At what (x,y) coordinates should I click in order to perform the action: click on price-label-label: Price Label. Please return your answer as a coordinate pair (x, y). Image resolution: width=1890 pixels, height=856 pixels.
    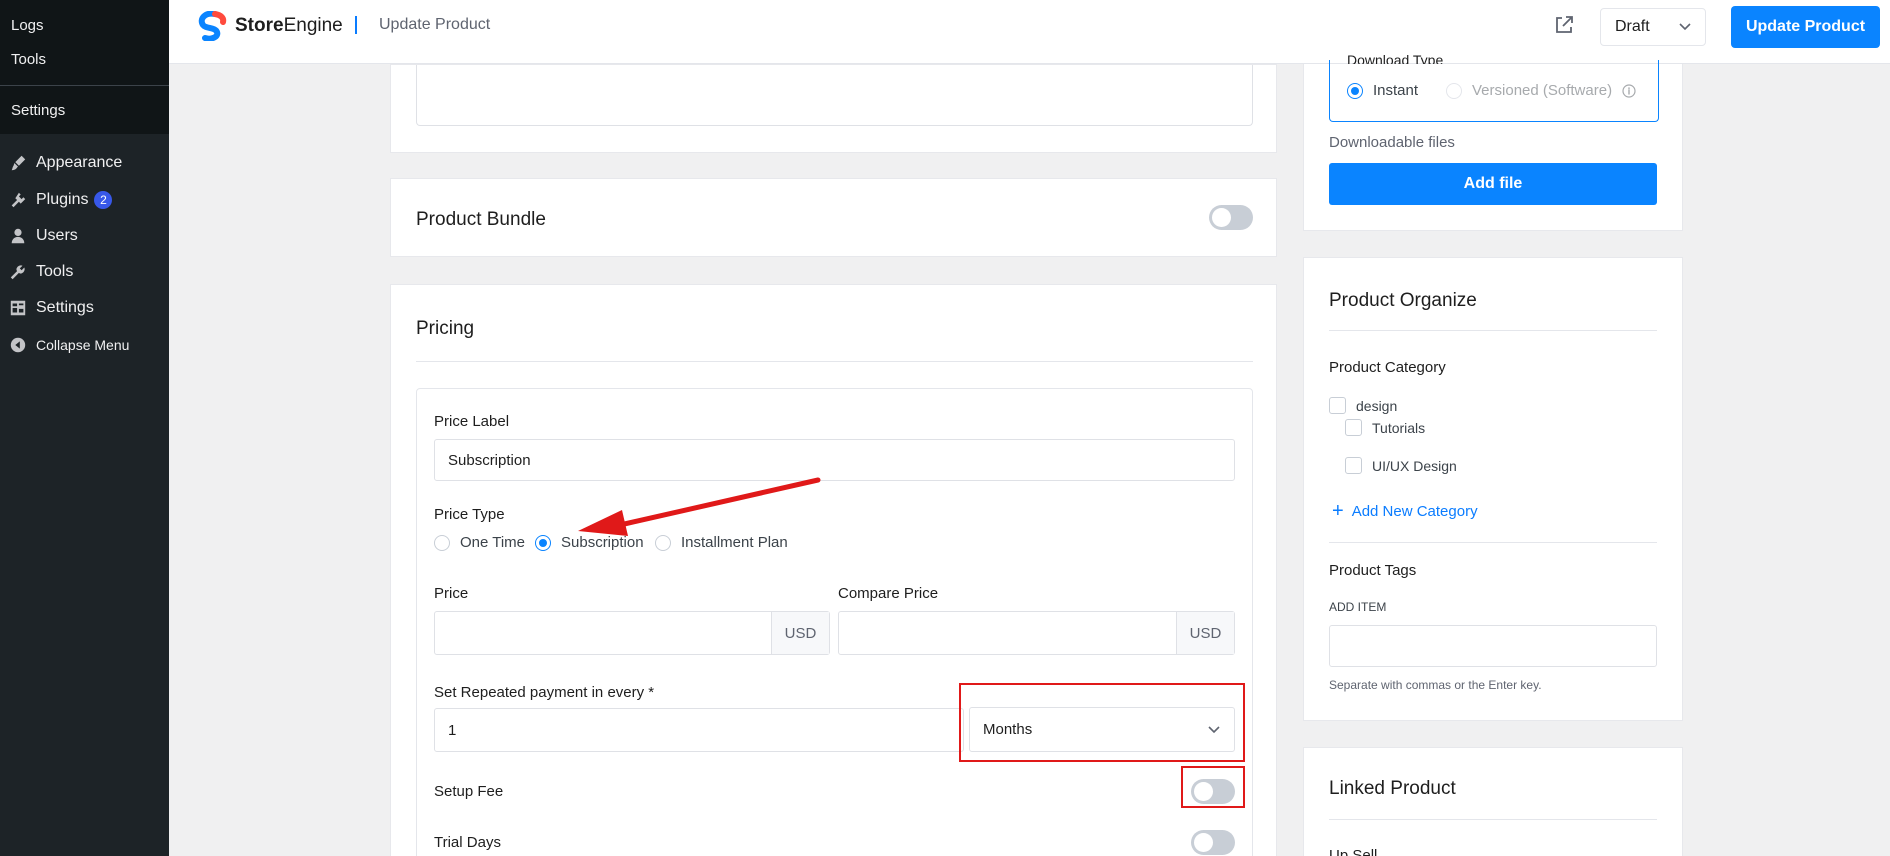
    Looking at the image, I should click on (472, 421).